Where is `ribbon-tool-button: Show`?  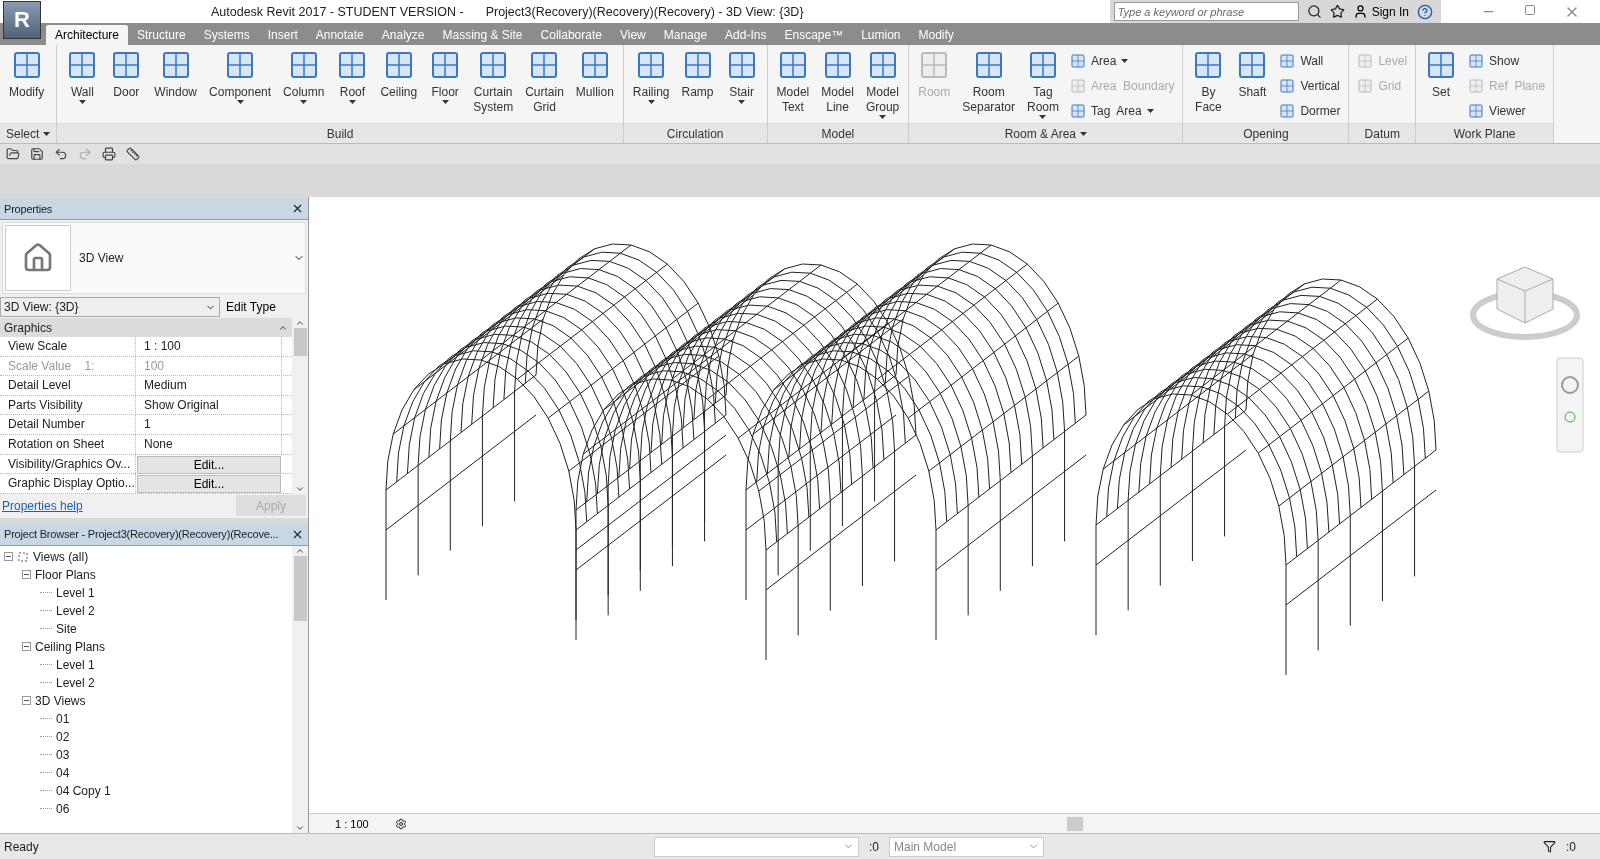 ribbon-tool-button: Show is located at coordinates (1507, 61).